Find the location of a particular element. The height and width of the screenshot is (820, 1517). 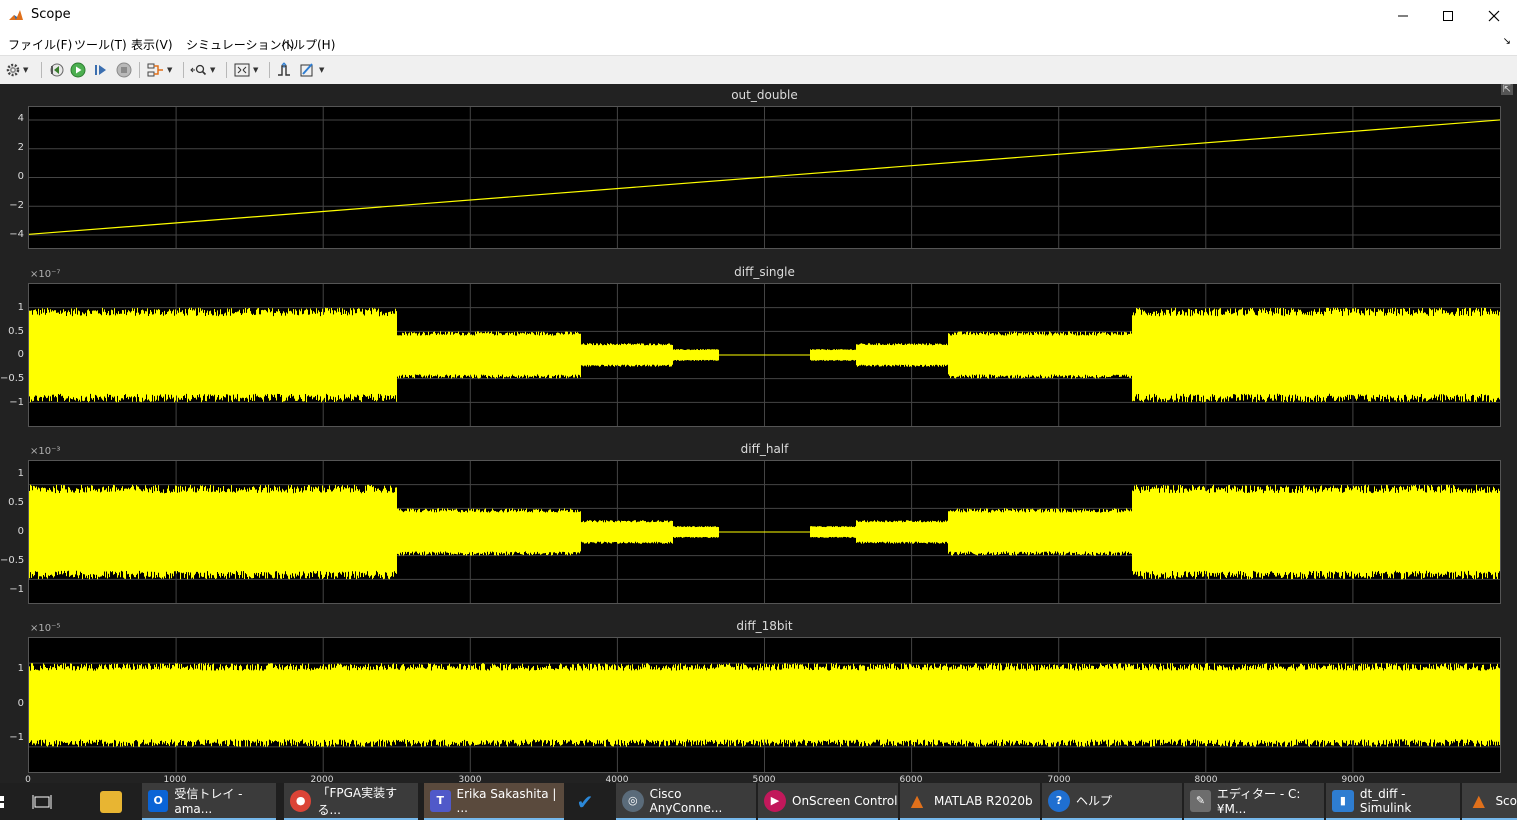

task-view-icon is located at coordinates (42, 801).